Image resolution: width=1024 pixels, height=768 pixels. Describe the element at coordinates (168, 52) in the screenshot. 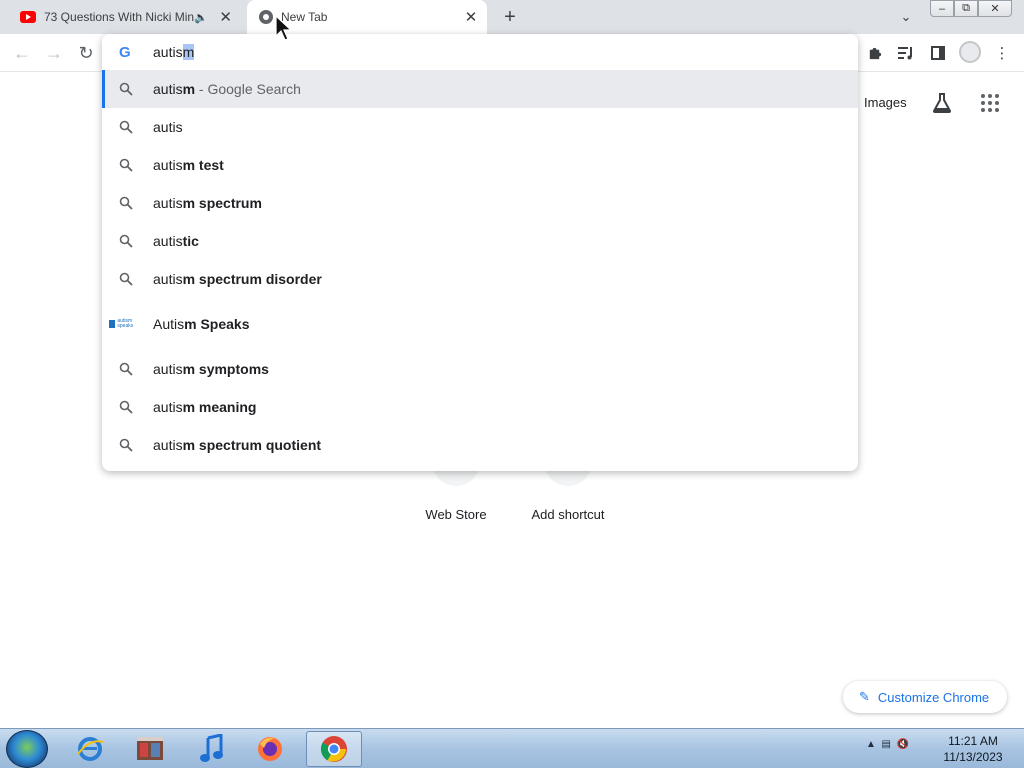

I see `typed-text: autis` at that location.